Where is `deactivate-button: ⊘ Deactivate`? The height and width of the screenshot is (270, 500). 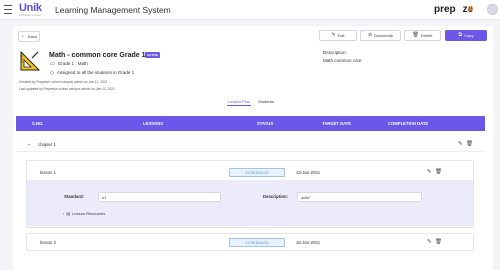
deactivate-button: ⊘ Deactivate is located at coordinates (380, 35).